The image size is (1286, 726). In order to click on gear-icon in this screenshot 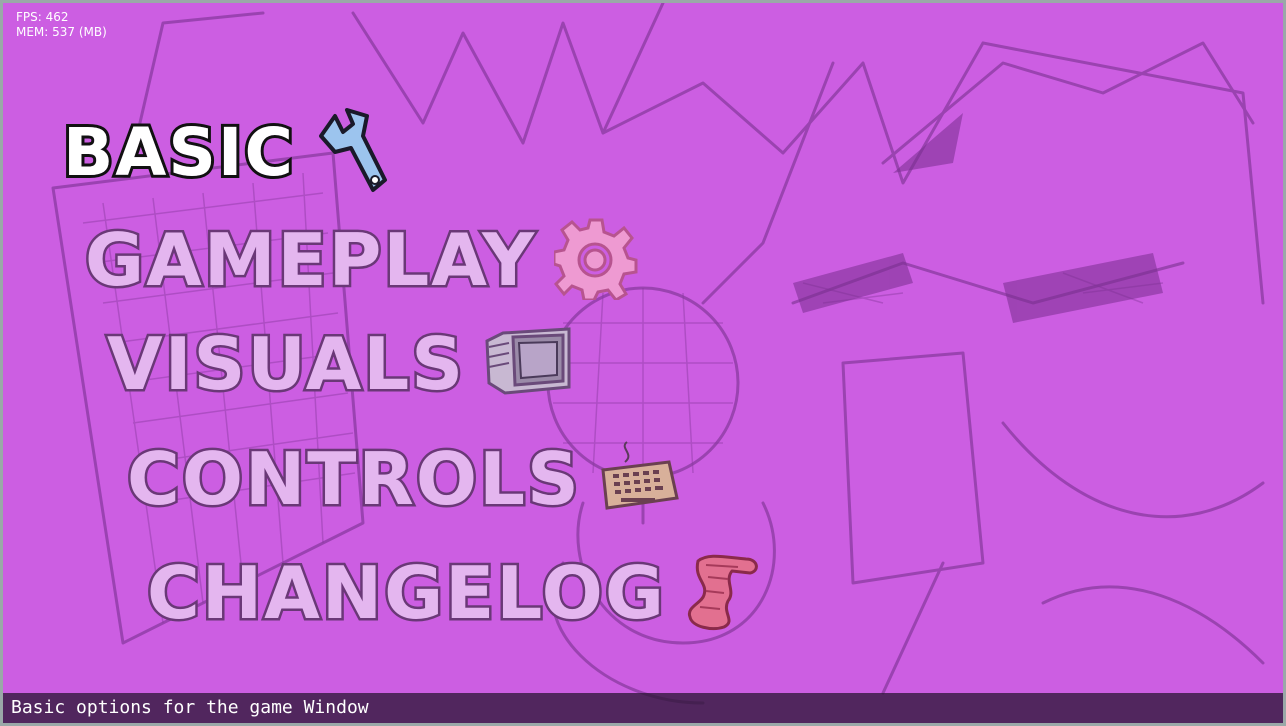, I will do `click(595, 260)`.